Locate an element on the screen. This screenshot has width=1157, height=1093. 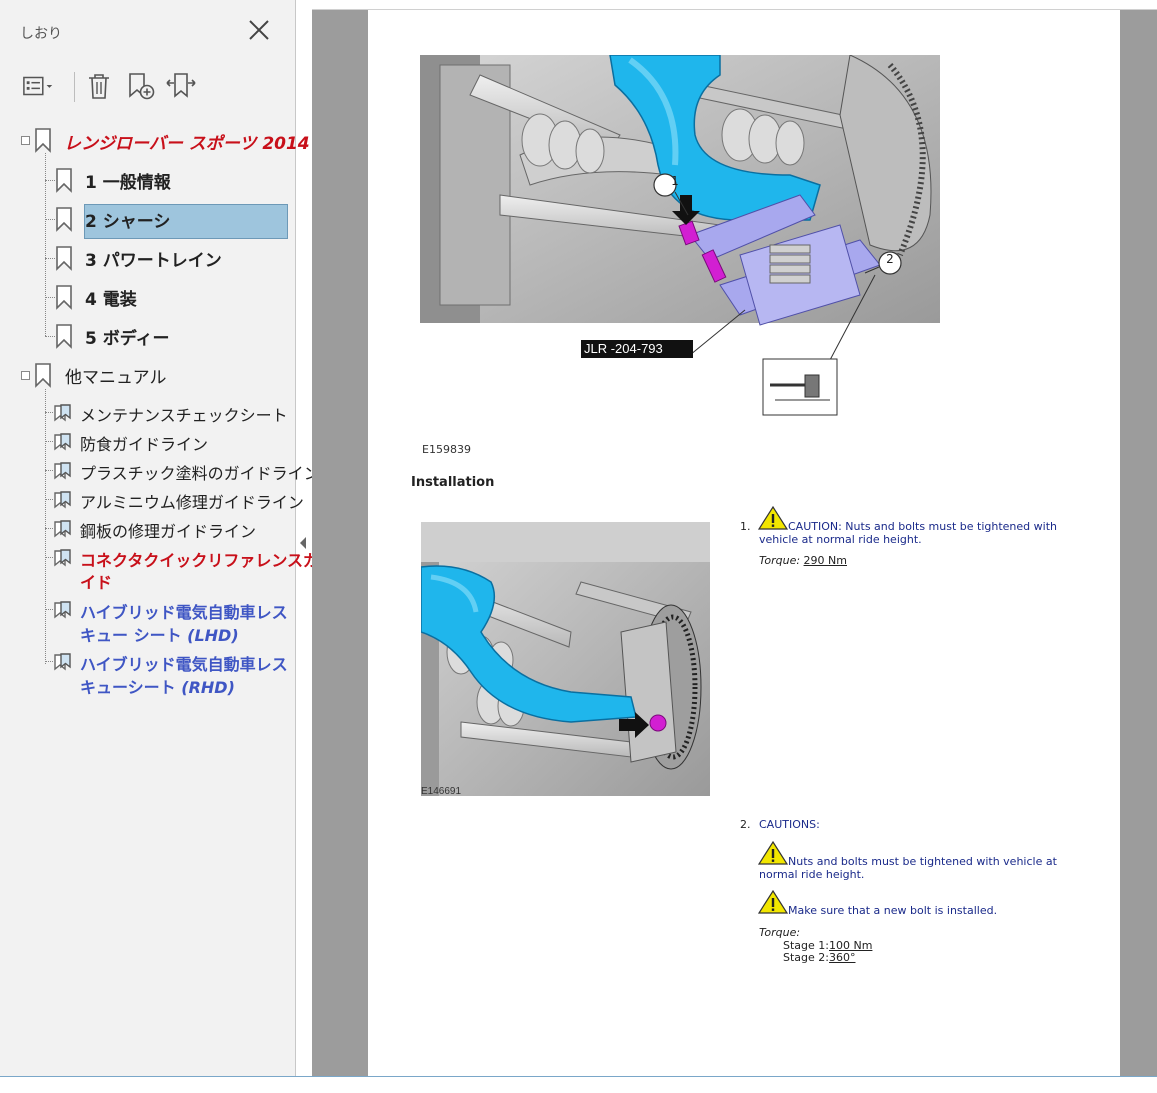
bookmark-steel-repair-guidelines: 鋼板の修理ガイドライン is located at coordinates (168, 530).